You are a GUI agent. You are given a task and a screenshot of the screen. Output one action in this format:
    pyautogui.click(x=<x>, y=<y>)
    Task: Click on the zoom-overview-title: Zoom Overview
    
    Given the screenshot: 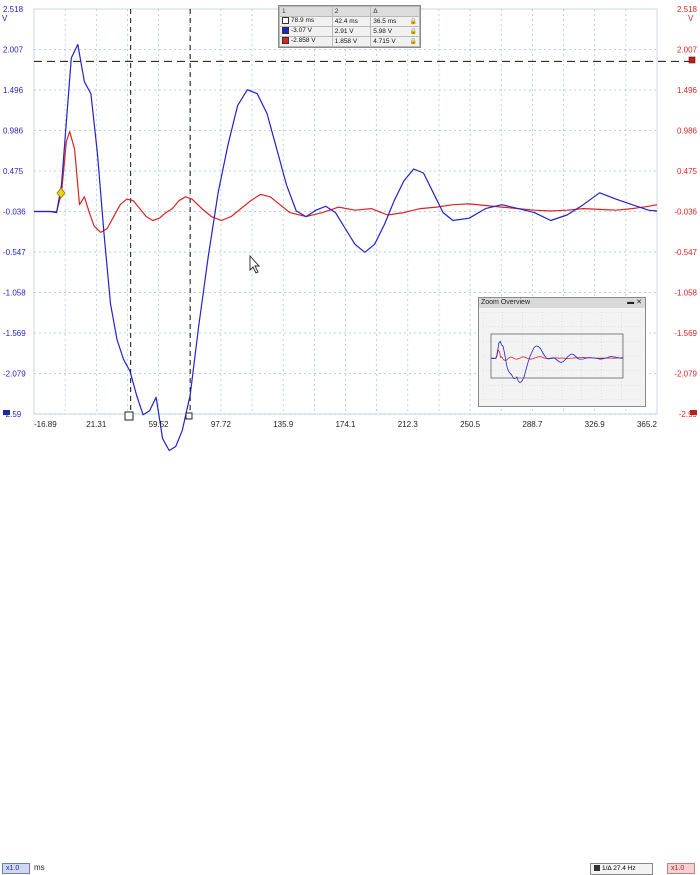 What is the action you would take?
    pyautogui.click(x=506, y=302)
    